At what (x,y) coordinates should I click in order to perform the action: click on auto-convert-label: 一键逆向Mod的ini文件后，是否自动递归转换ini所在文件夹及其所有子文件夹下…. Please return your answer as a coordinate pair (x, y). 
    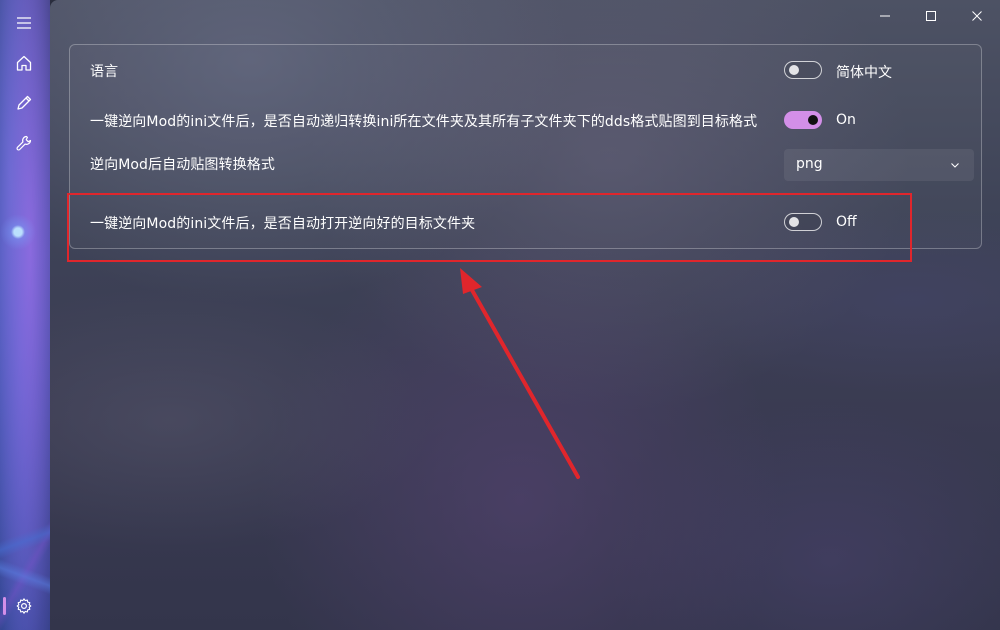
    Looking at the image, I should click on (424, 122).